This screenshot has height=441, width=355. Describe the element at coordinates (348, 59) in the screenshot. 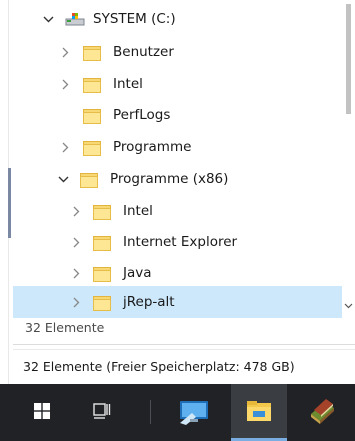

I see `scrollbar-thumb` at that location.